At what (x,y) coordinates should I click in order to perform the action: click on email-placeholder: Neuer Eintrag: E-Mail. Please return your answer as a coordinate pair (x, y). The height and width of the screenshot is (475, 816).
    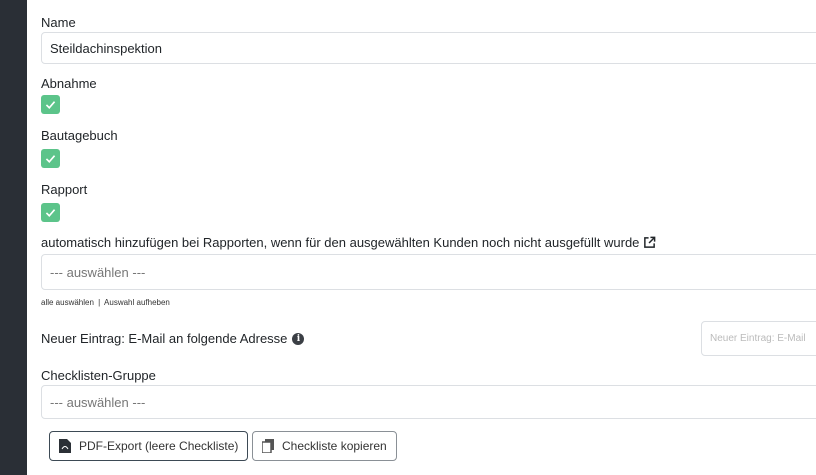
    Looking at the image, I should click on (758, 338).